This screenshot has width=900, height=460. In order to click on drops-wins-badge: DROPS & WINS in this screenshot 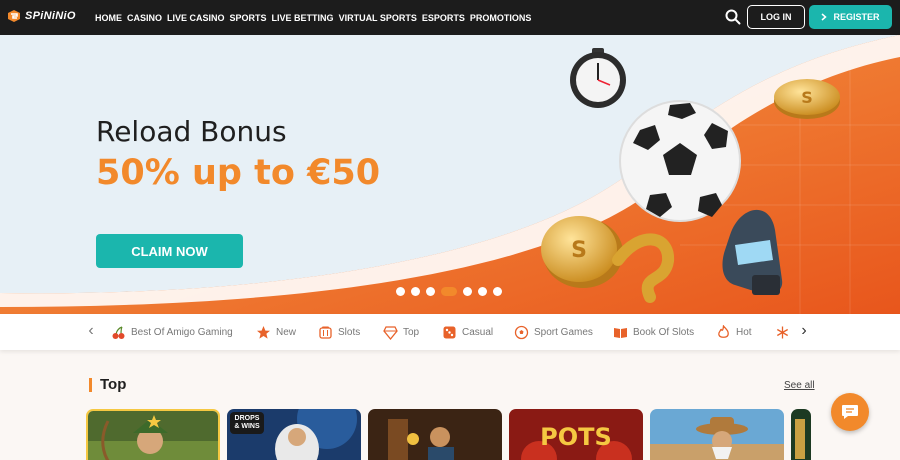, I will do `click(247, 422)`.